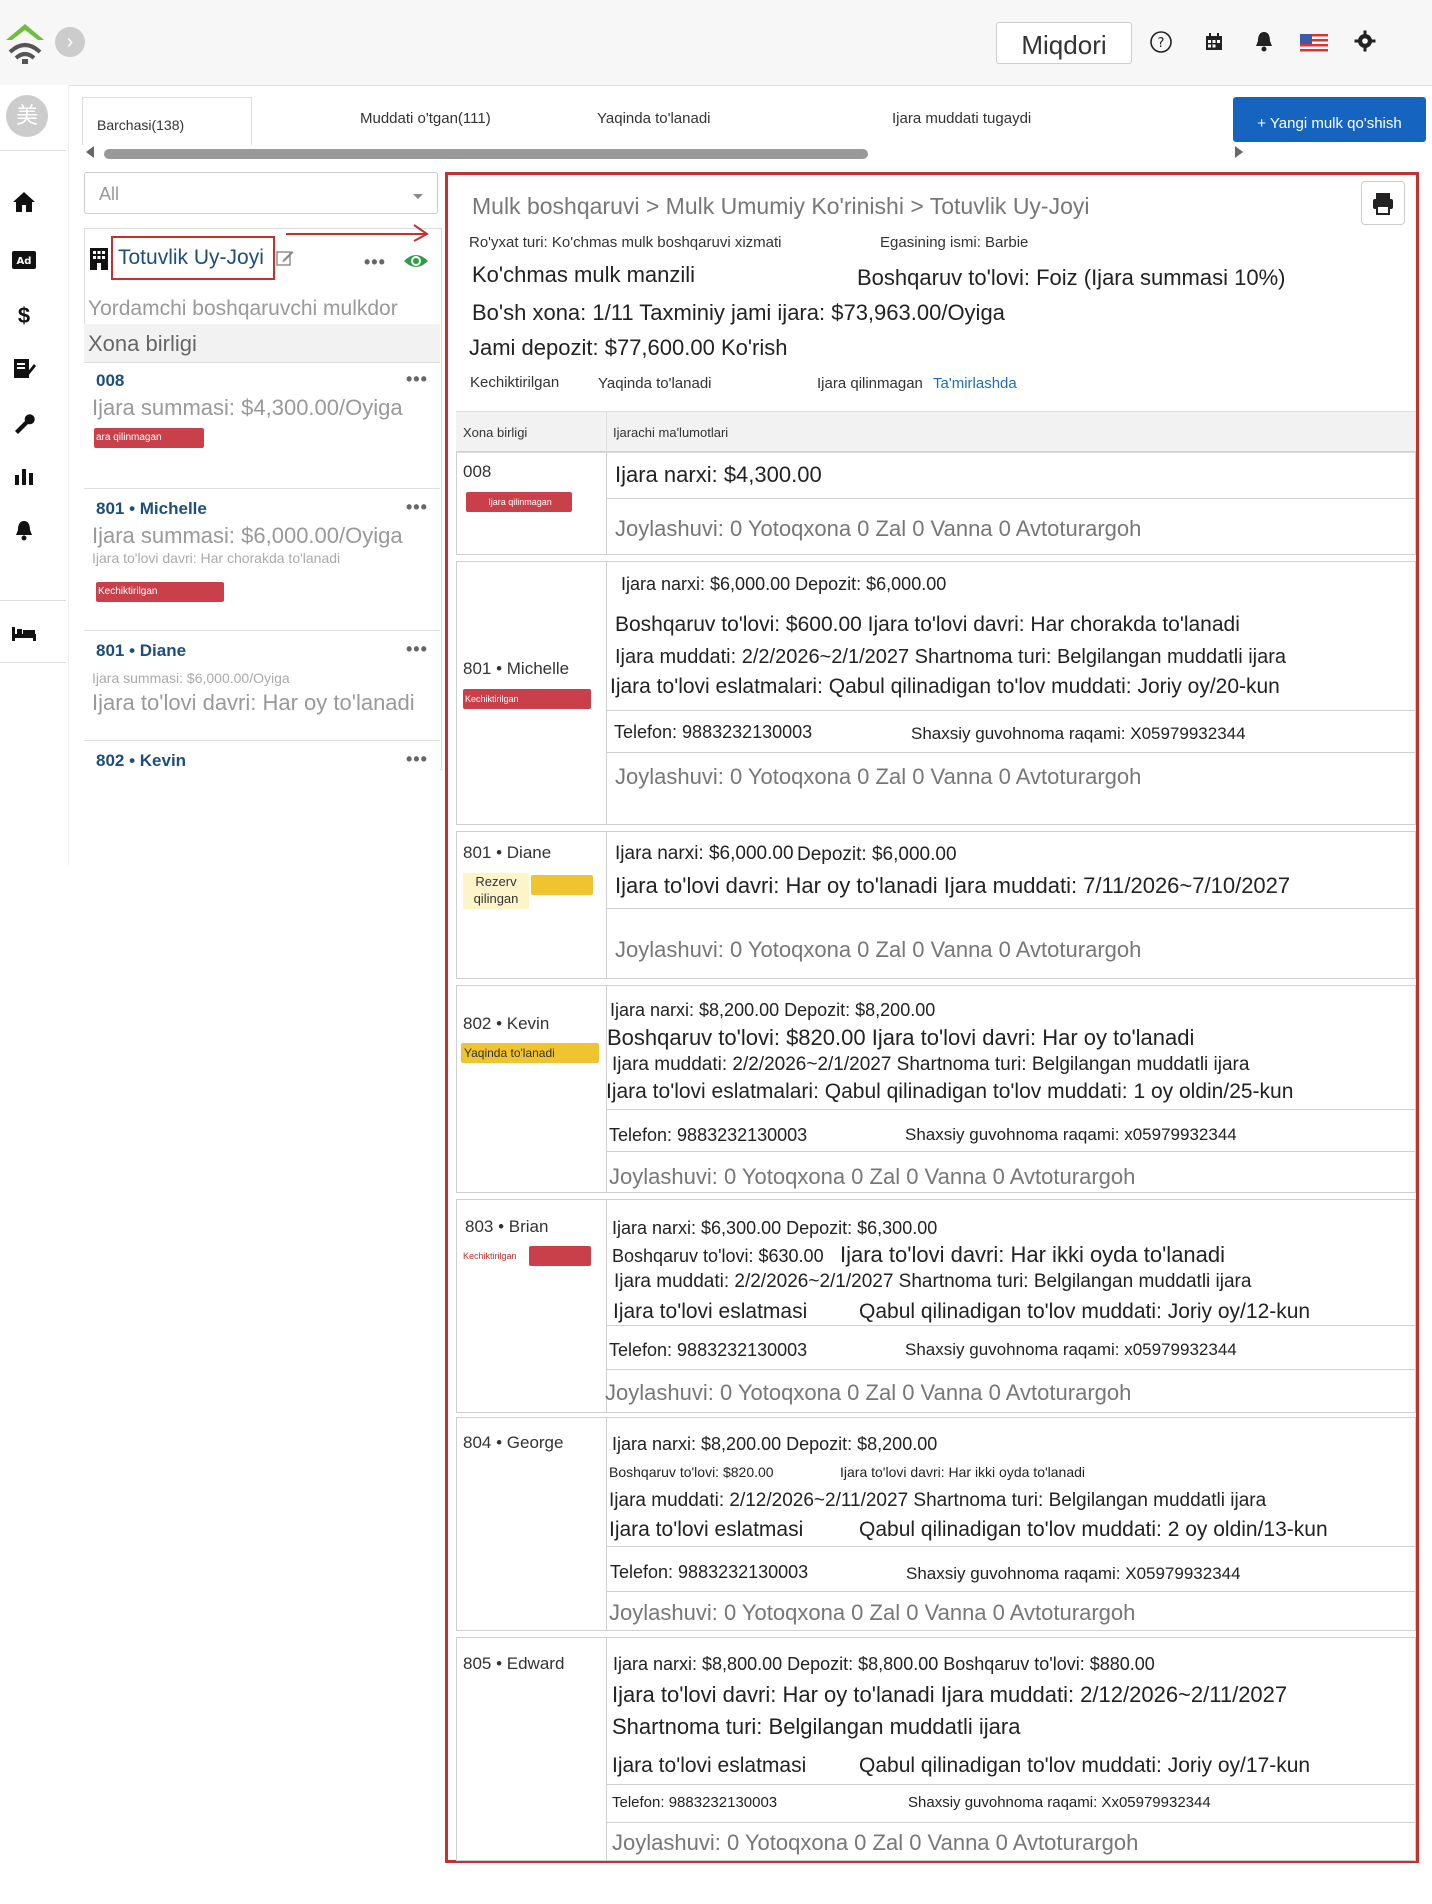 This screenshot has width=1432, height=1904. What do you see at coordinates (253, 702) in the screenshot?
I see `unit-payment-cycle: Ijara to'lovi davri: Har oy to'lanadi` at bounding box center [253, 702].